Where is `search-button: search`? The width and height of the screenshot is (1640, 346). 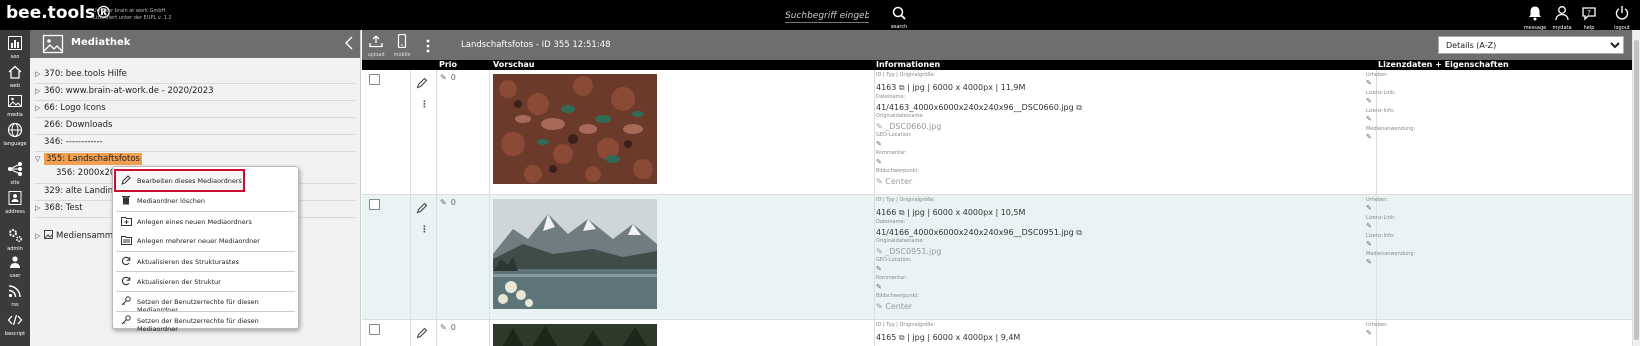 search-button: search is located at coordinates (899, 17).